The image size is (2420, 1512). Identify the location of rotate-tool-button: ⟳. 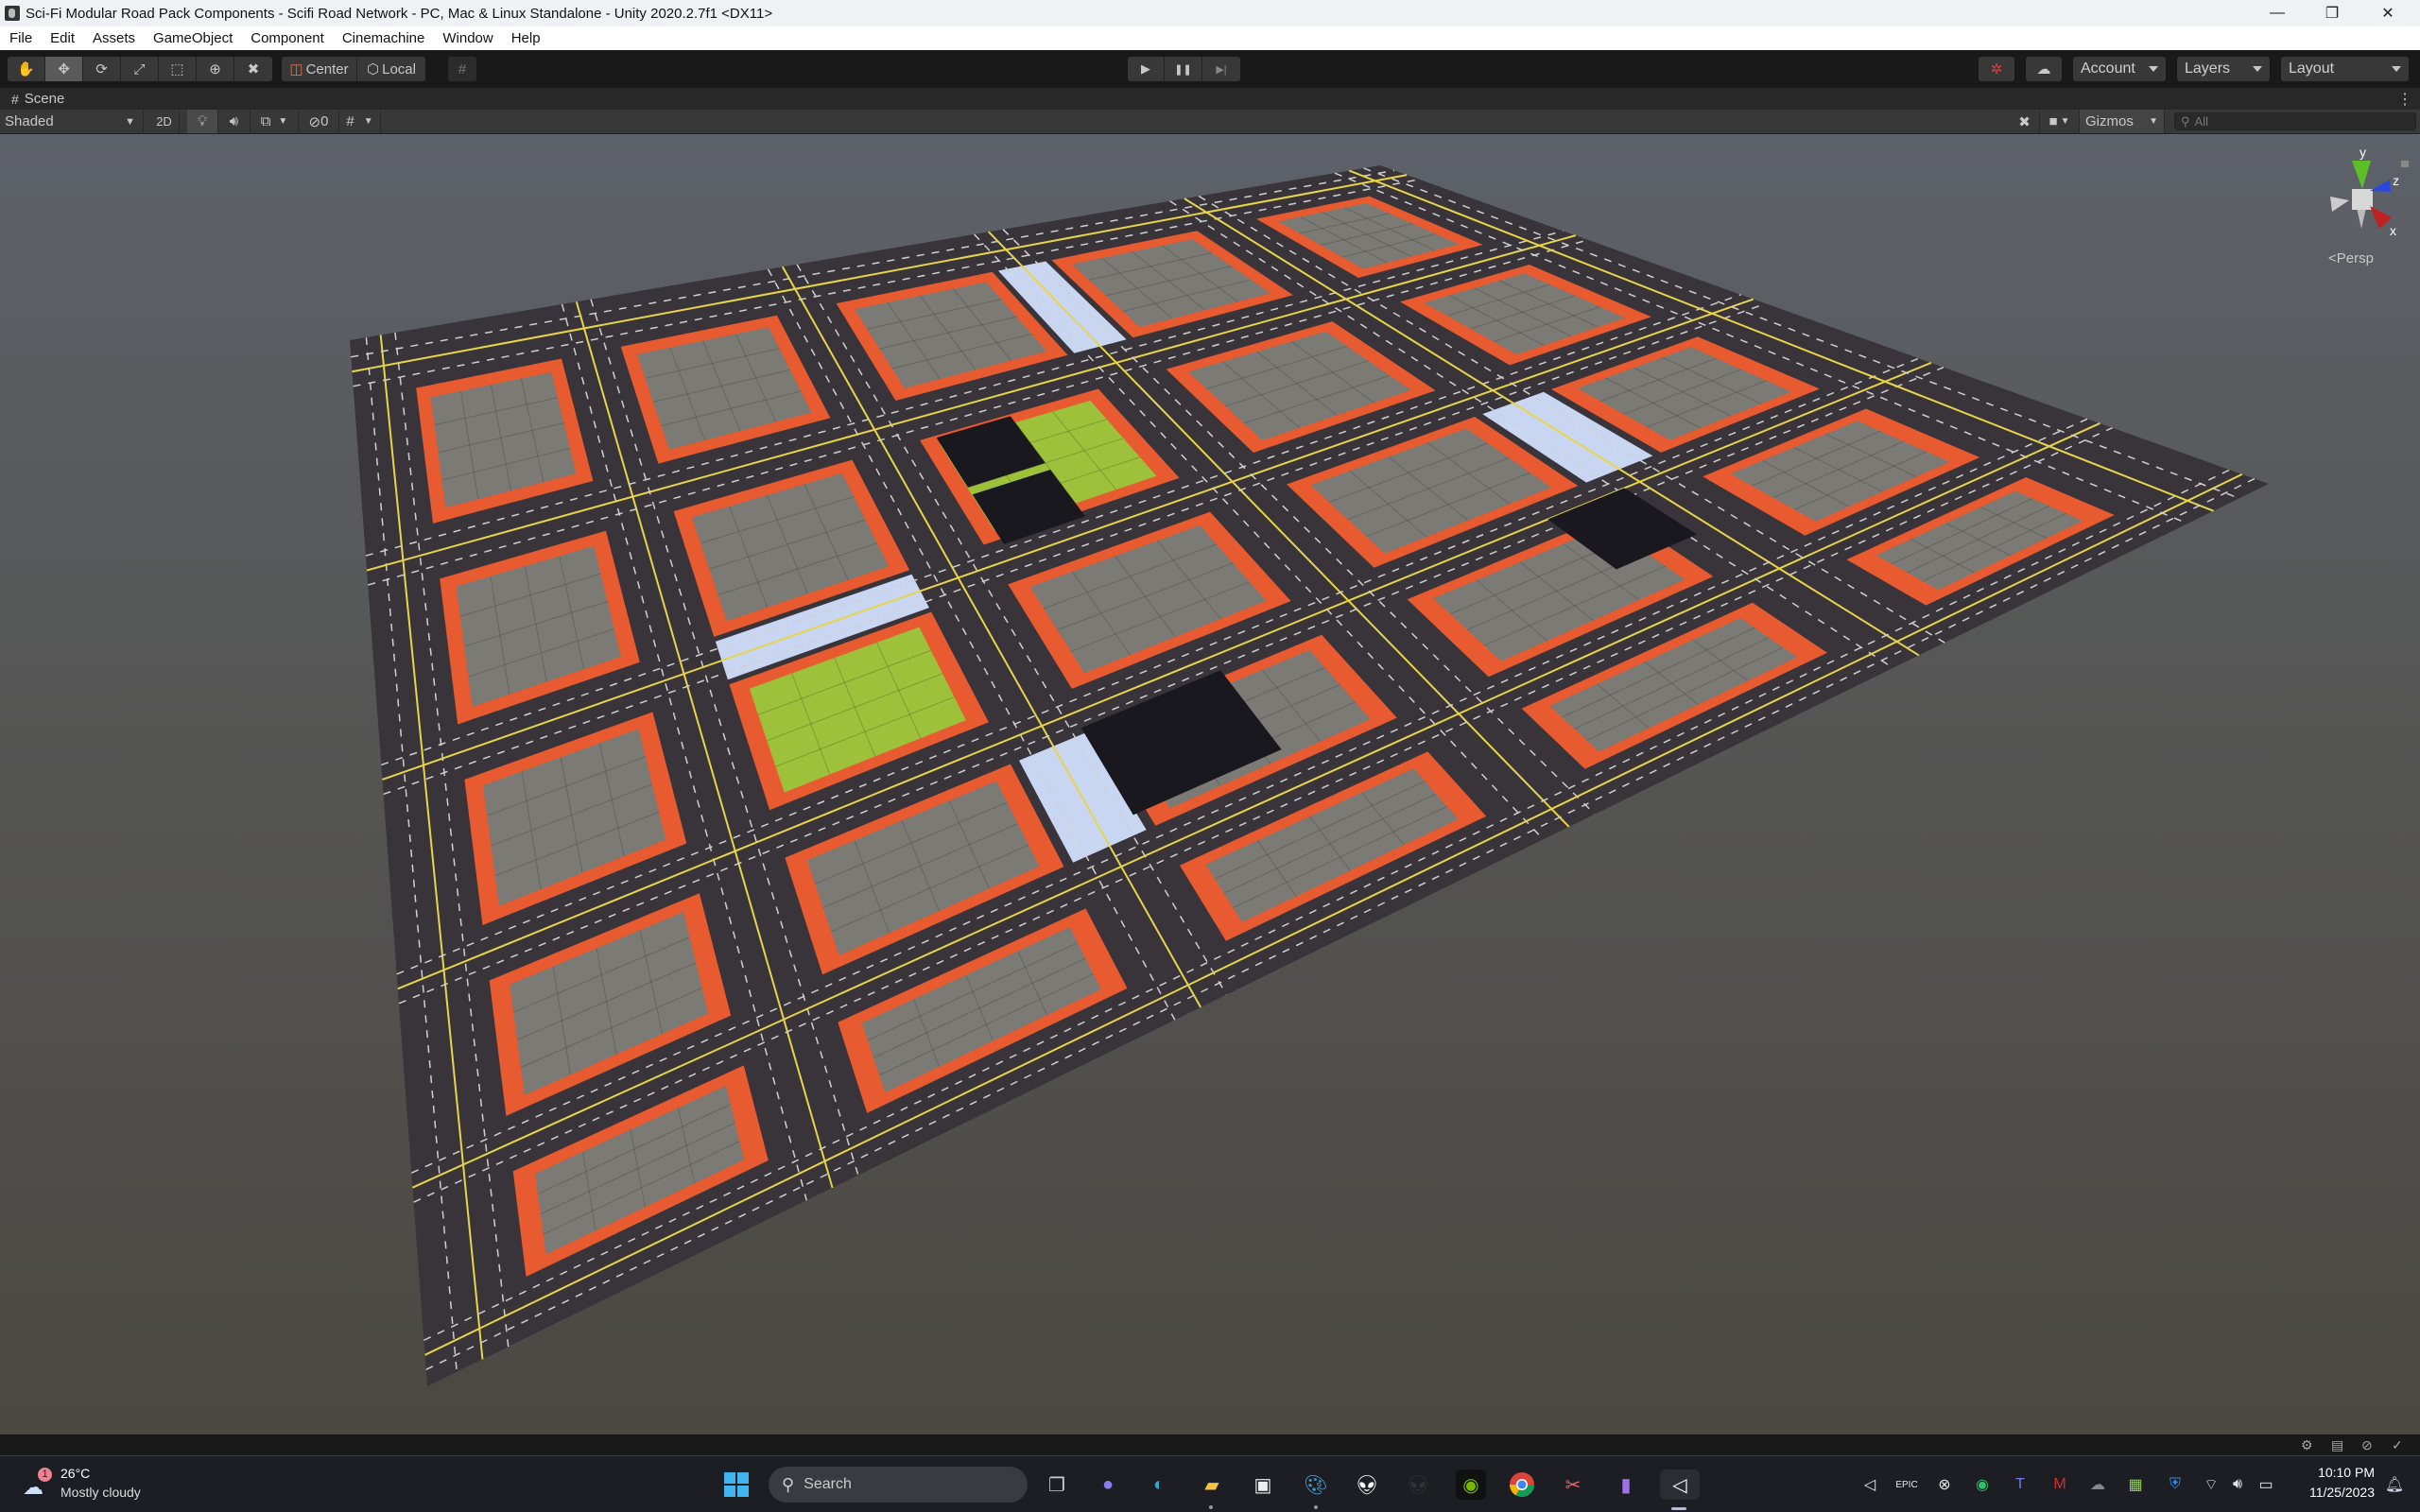
(102, 69).